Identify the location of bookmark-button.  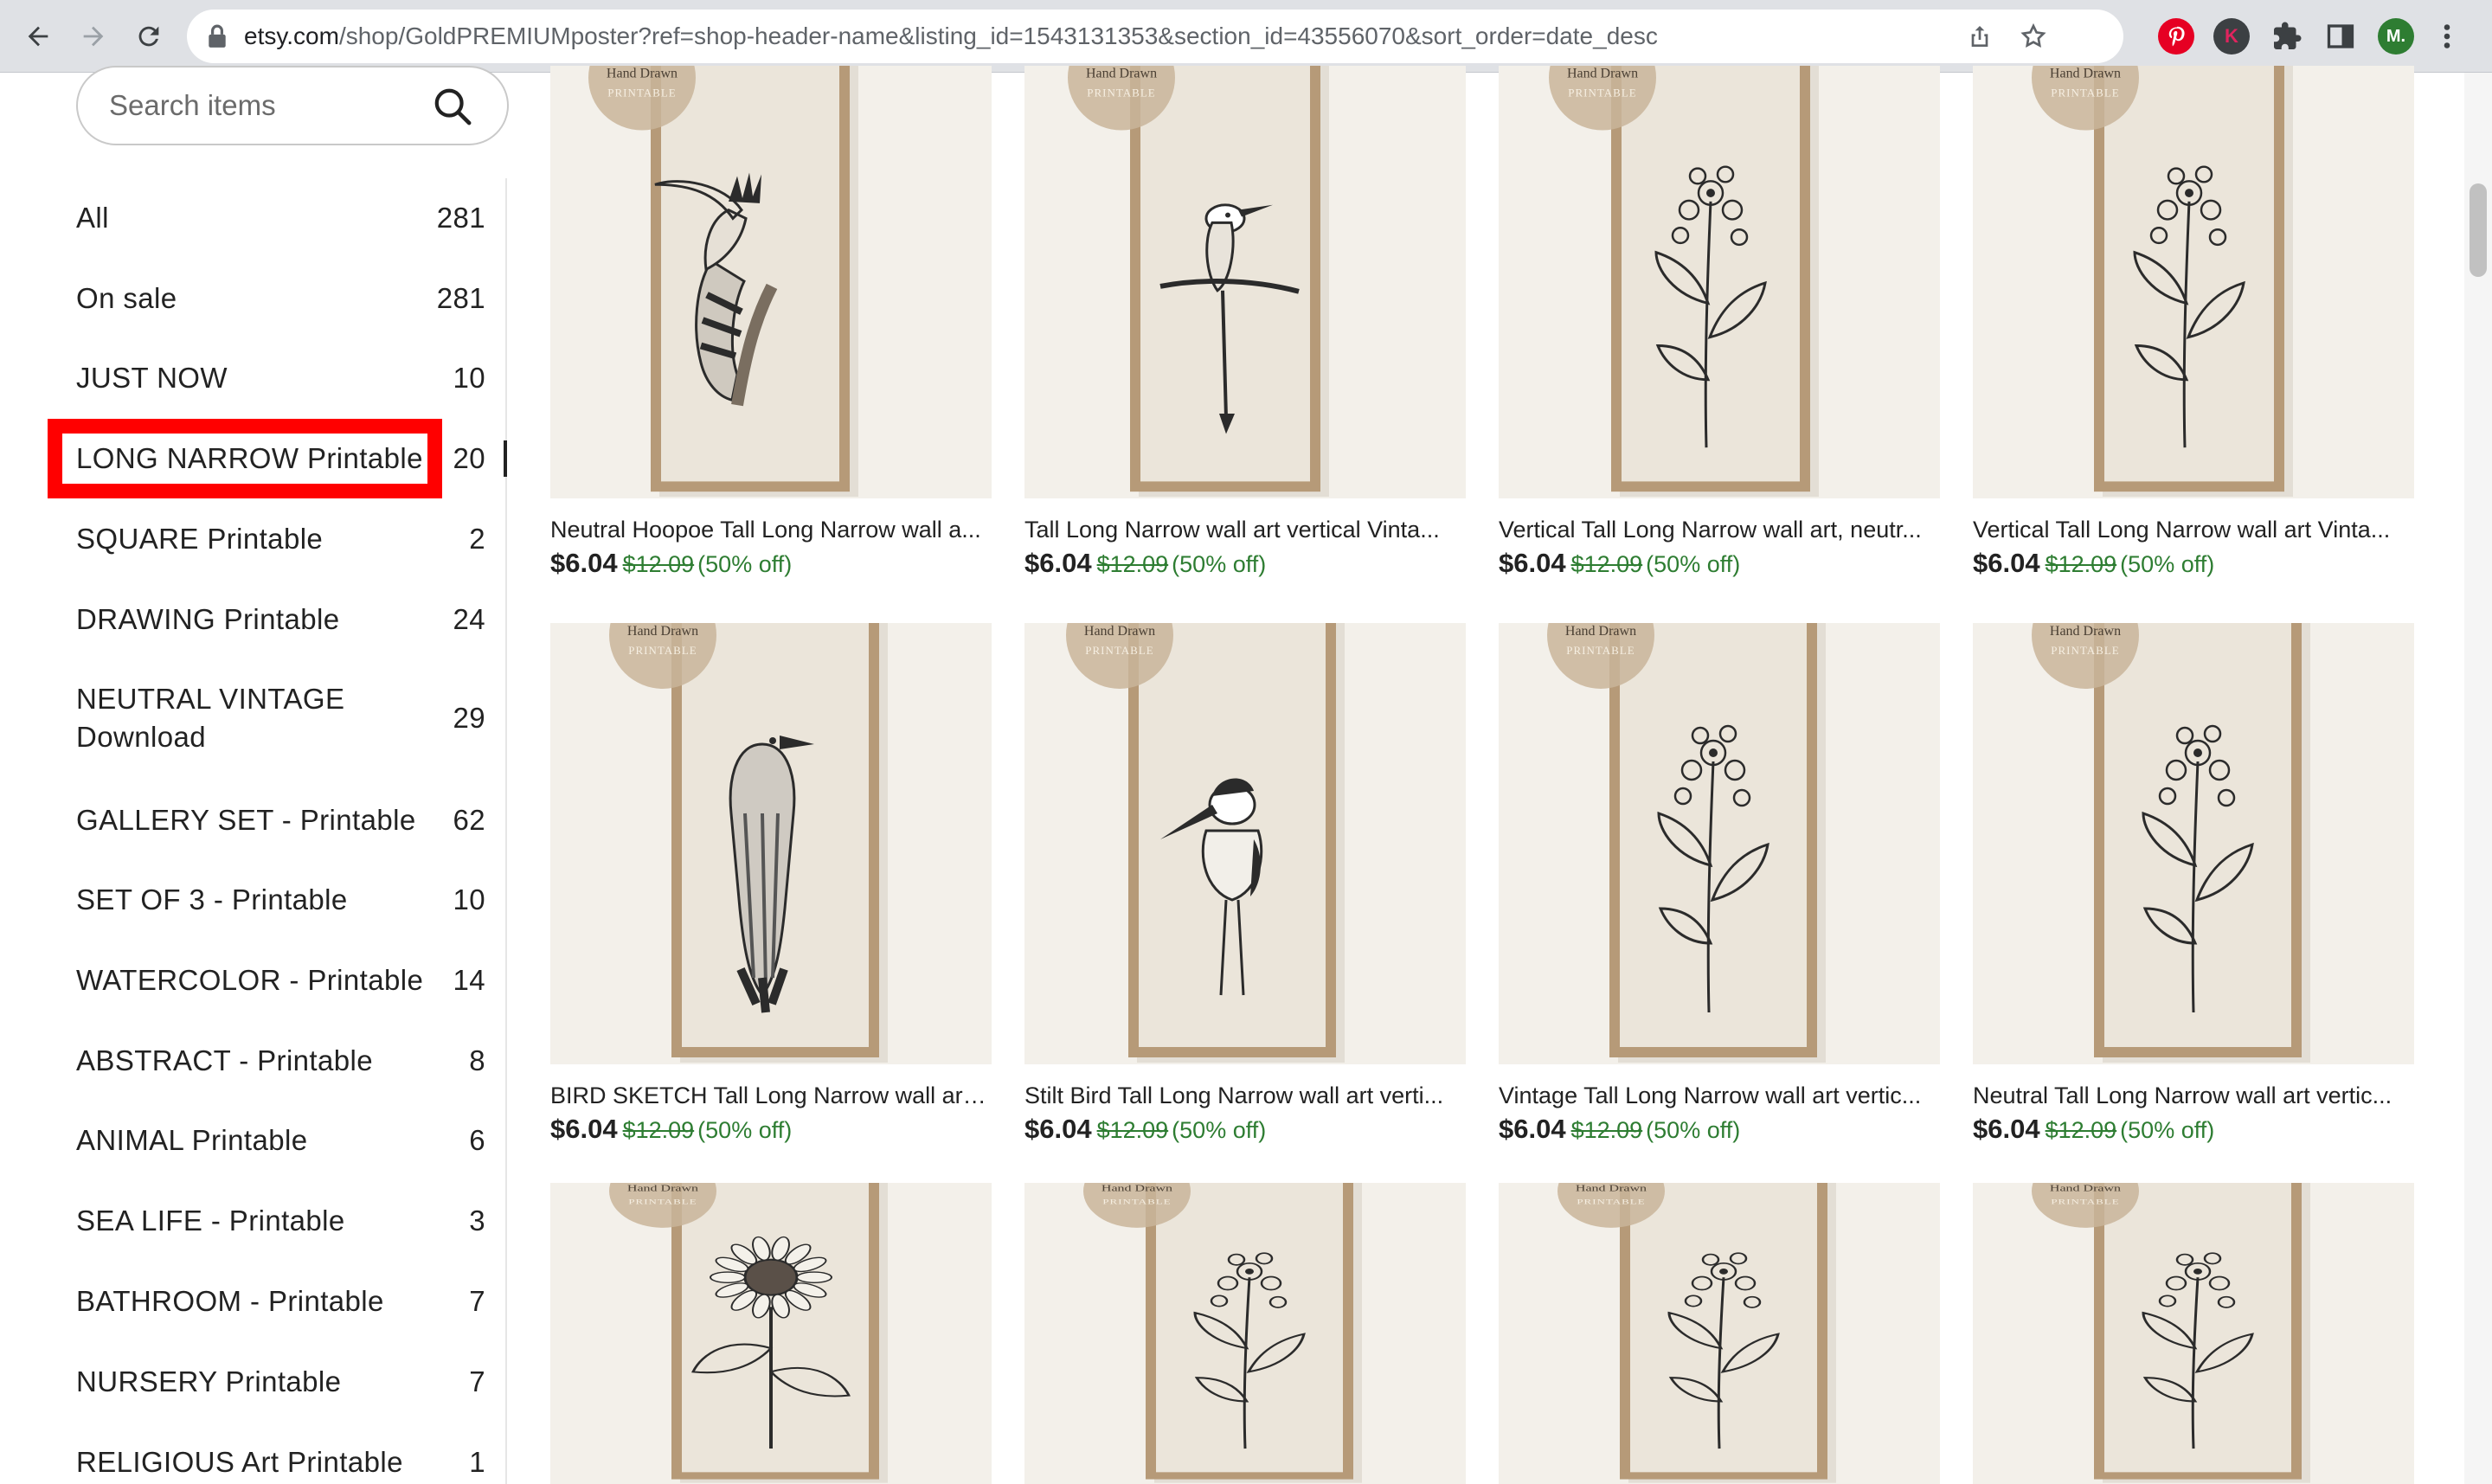
(2034, 36).